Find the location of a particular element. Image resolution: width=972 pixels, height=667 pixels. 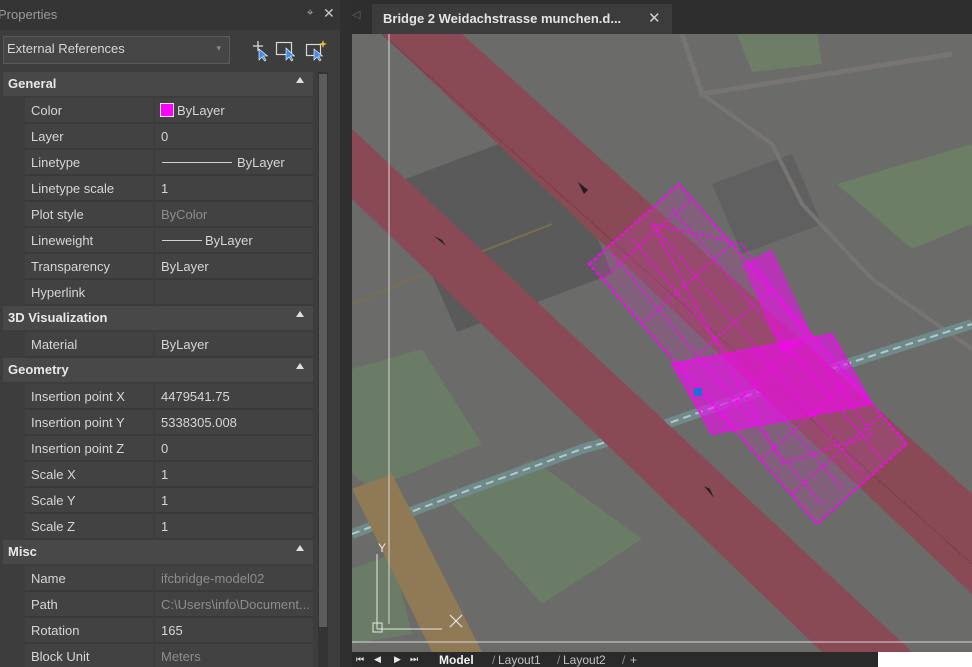

property-row-lineweight: Lineweight ByLayer is located at coordinates (158, 241).